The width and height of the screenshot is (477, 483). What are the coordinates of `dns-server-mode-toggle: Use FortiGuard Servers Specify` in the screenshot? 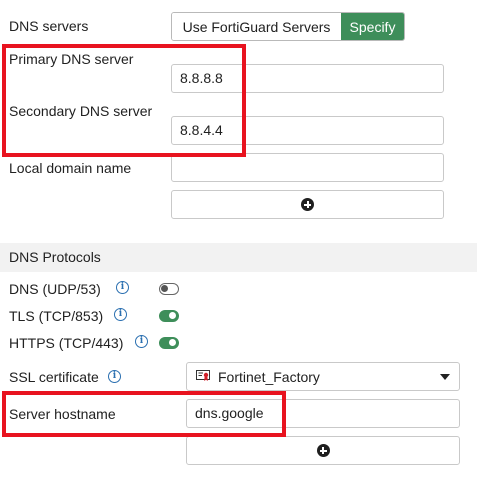 It's located at (288, 26).